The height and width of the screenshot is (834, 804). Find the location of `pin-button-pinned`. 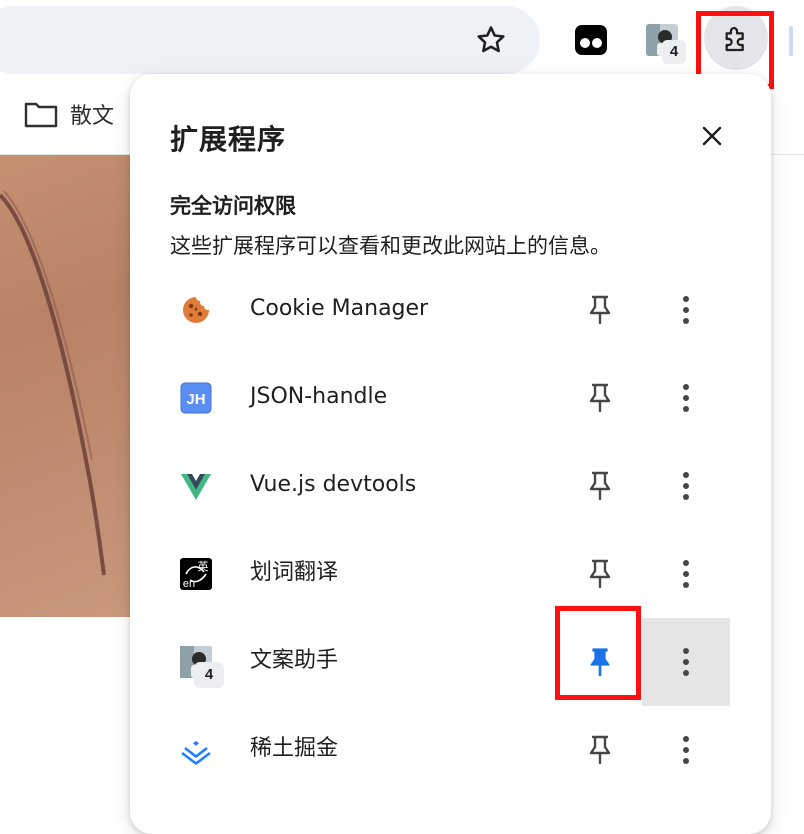

pin-button-pinned is located at coordinates (600, 662).